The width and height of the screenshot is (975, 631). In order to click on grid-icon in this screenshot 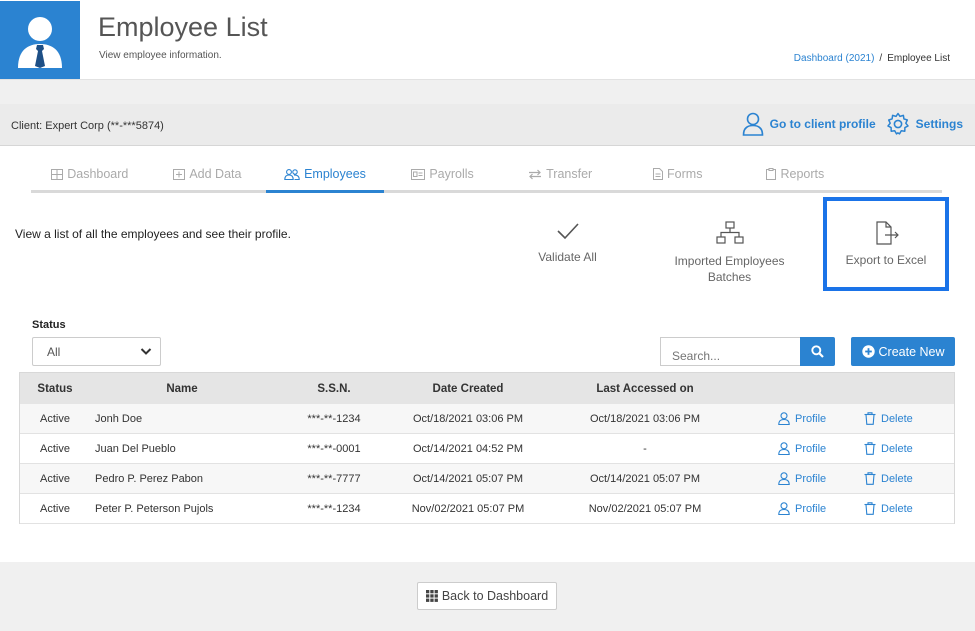, I will do `click(431, 596)`.